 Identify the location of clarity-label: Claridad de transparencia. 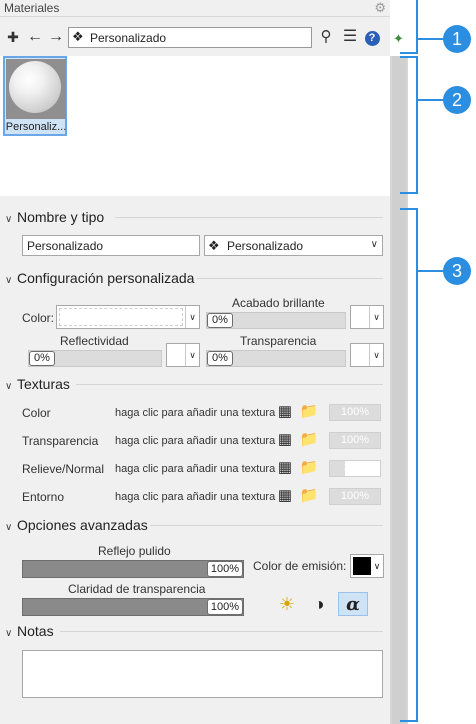
(137, 589).